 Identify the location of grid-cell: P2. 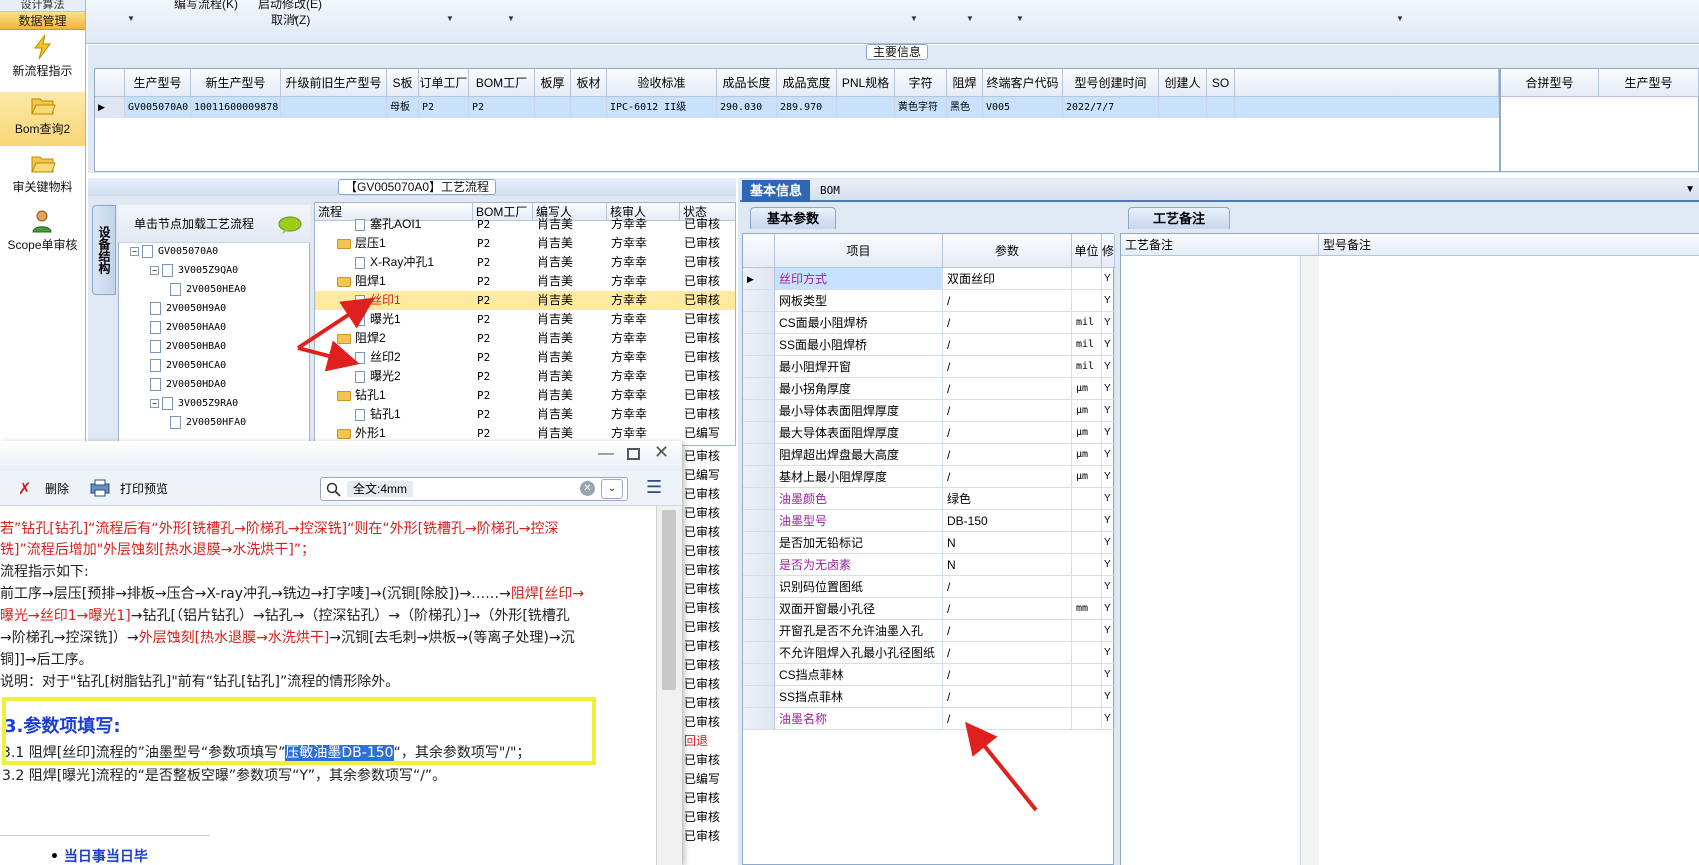
(502, 107).